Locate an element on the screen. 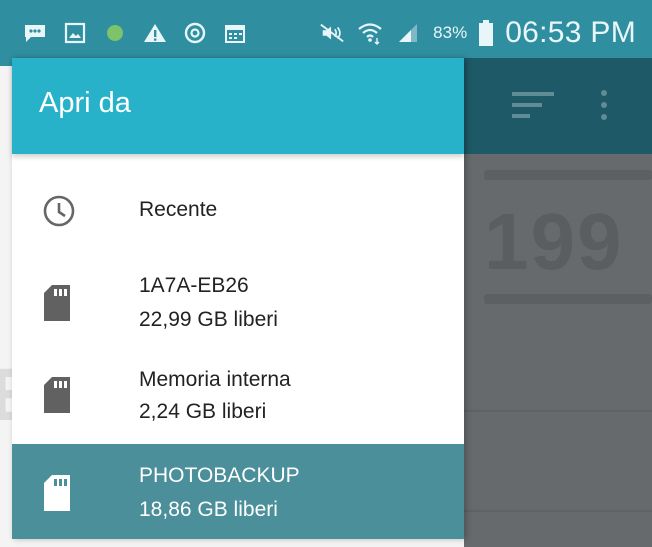 This screenshot has height=547, width=652. clock-icon is located at coordinates (59, 213).